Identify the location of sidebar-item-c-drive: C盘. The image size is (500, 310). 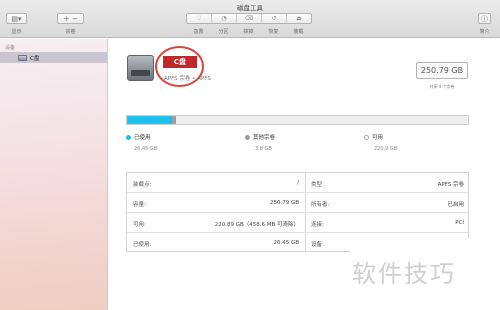
(53, 57).